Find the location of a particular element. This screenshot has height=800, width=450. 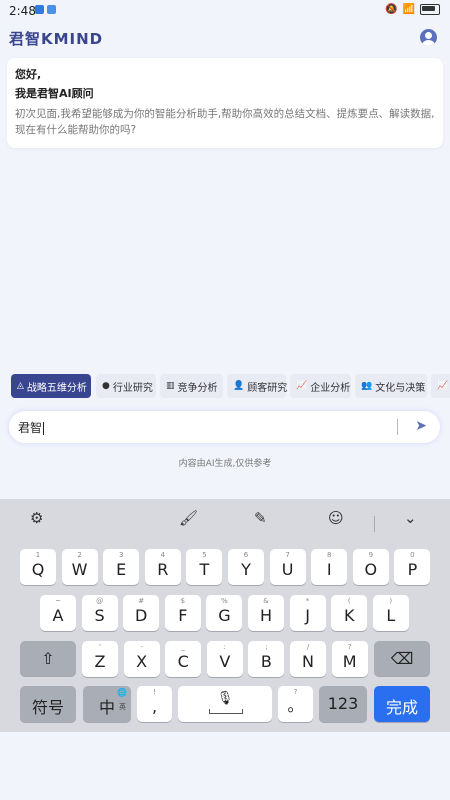

key-e: 3E is located at coordinates (121, 567).